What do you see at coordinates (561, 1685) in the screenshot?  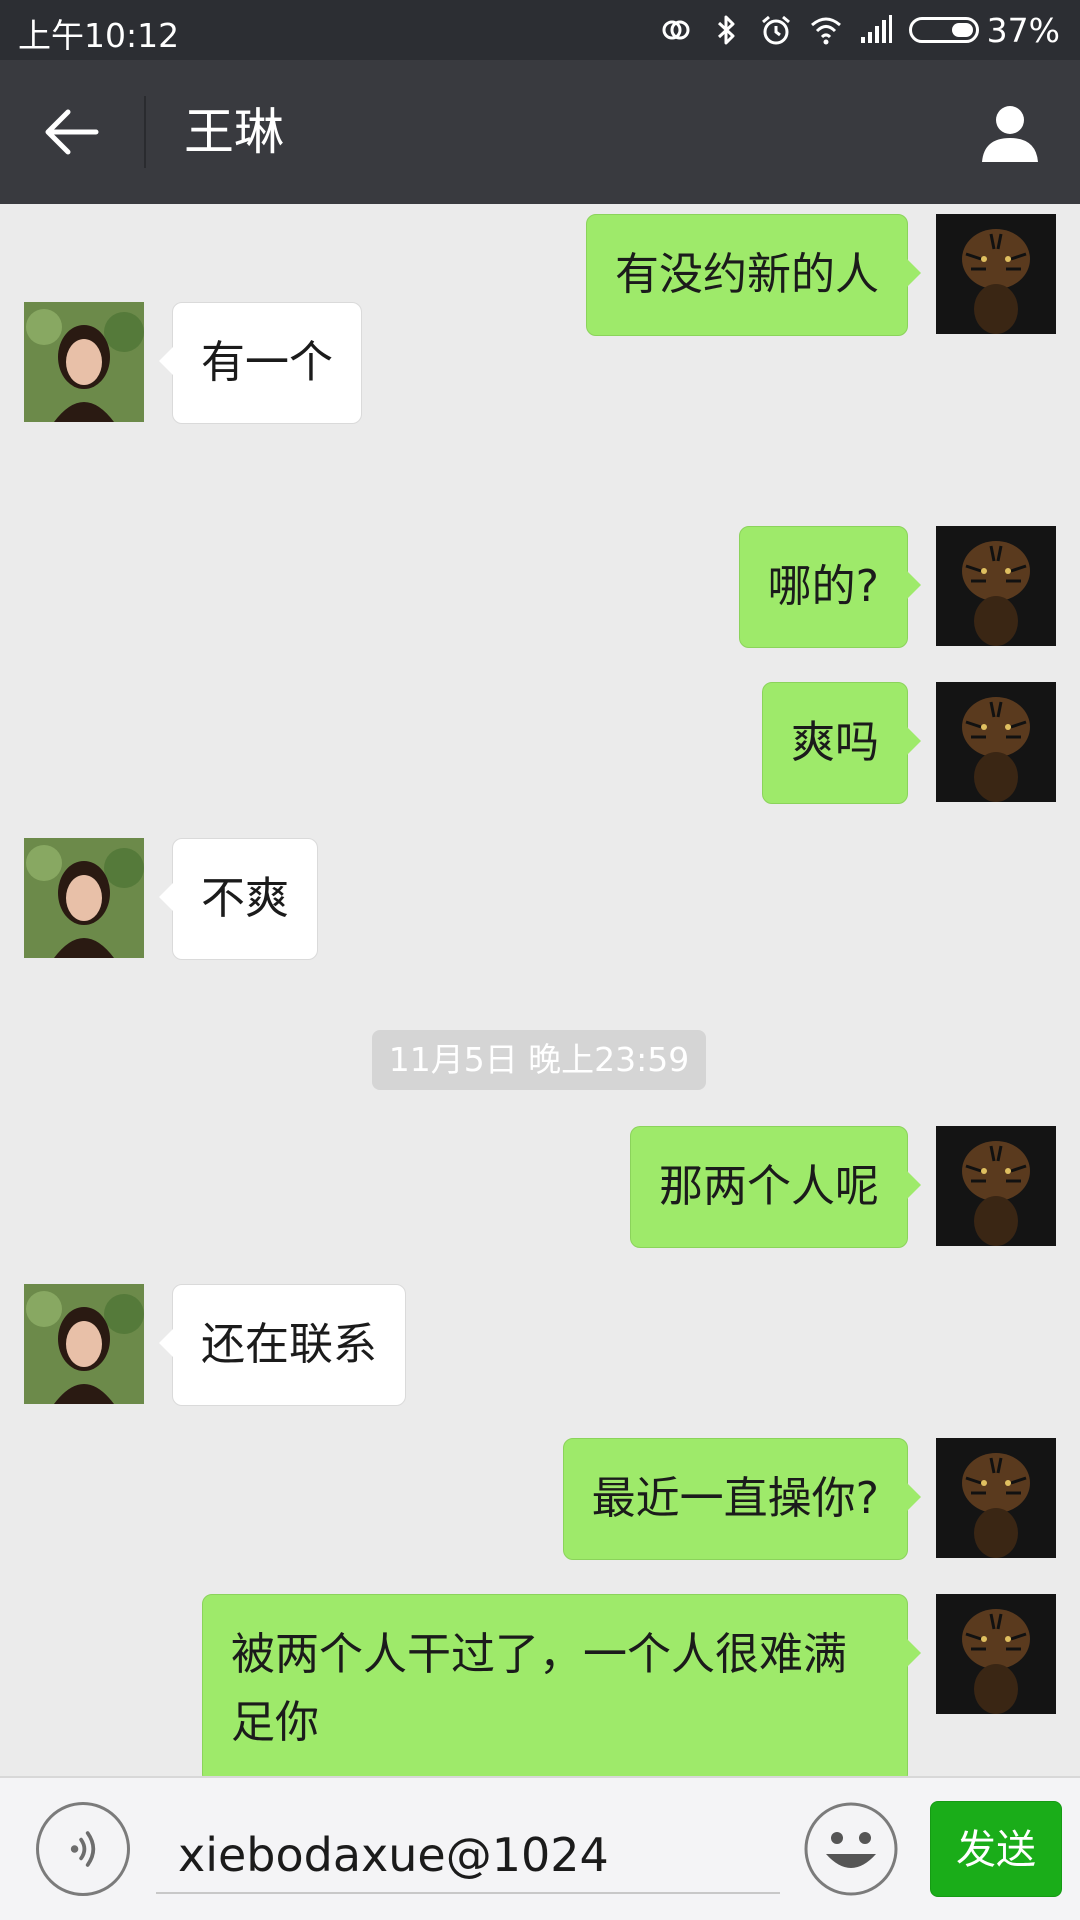 I see `message-bubble-self: 被两个人干过了，一个人很难满足你` at bounding box center [561, 1685].